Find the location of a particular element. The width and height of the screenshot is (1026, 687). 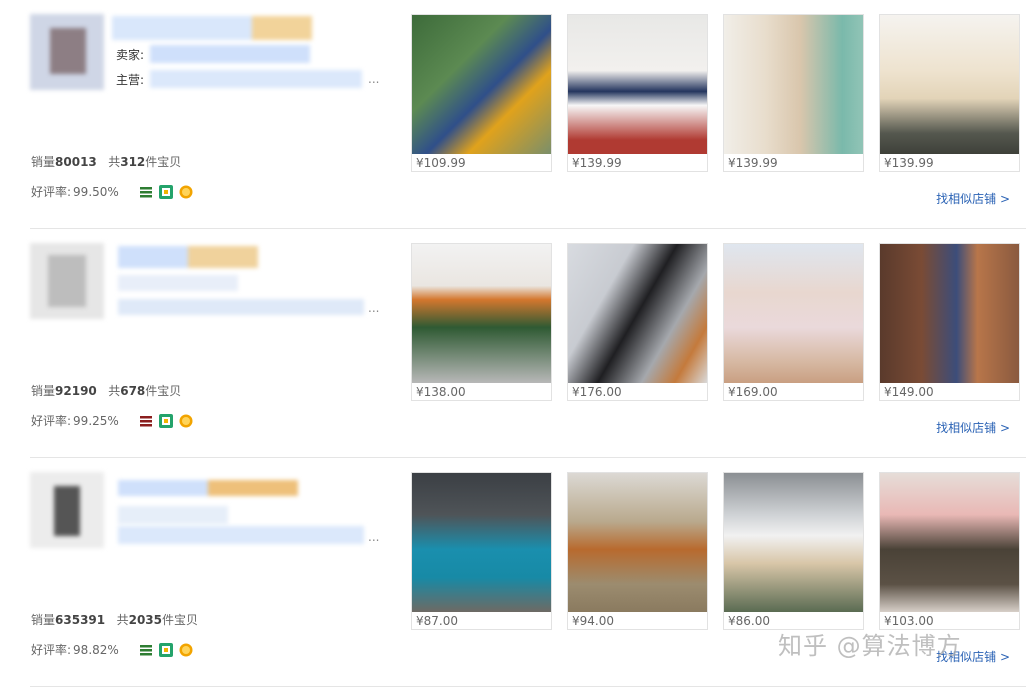

product-card: ¥103.00 is located at coordinates (949, 551).